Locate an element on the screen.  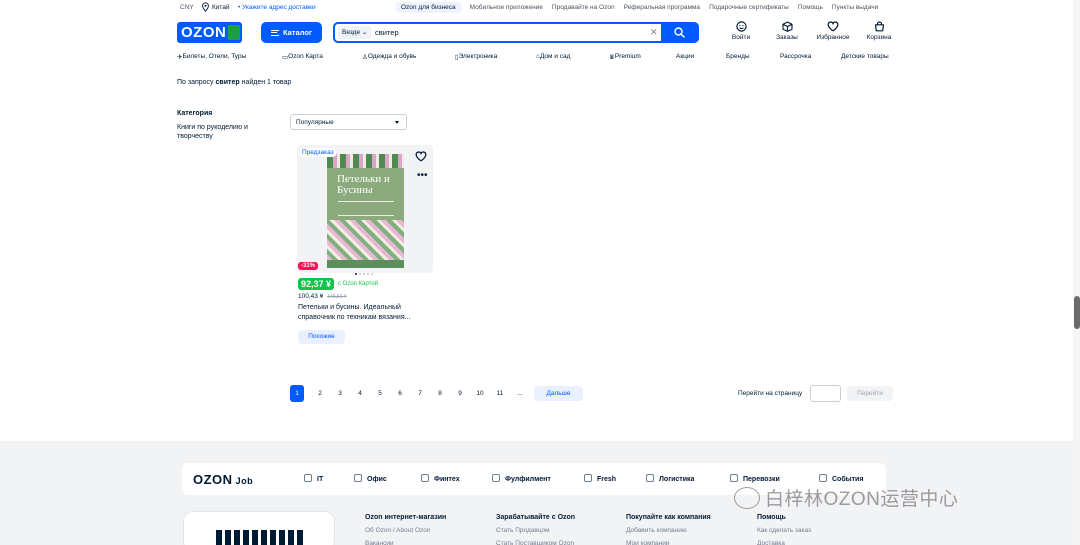
scrollbar-track is located at coordinates (1076, 272).